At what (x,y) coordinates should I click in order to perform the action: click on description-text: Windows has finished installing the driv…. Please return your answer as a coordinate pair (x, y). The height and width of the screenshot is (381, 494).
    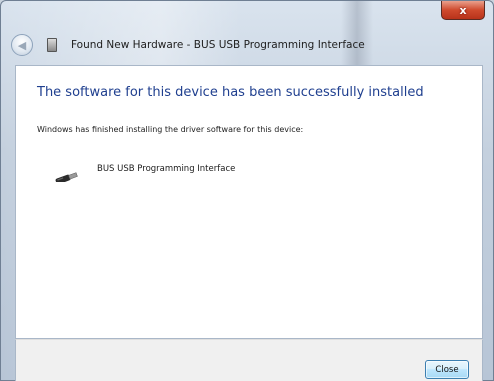
    Looking at the image, I should click on (170, 129).